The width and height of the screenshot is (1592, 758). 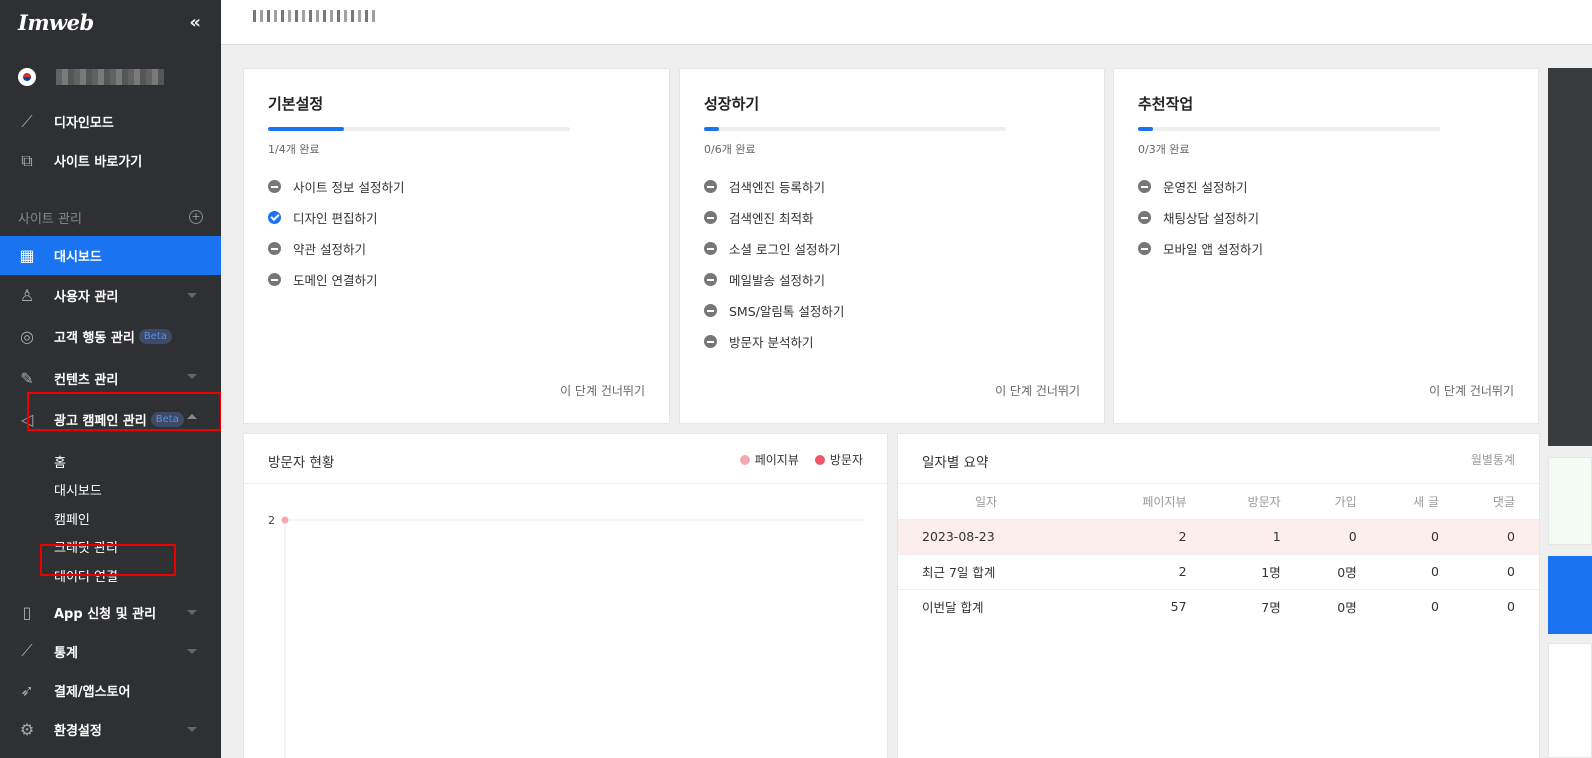 What do you see at coordinates (1493, 459) in the screenshot?
I see `monthly-stats-link: 월별통계` at bounding box center [1493, 459].